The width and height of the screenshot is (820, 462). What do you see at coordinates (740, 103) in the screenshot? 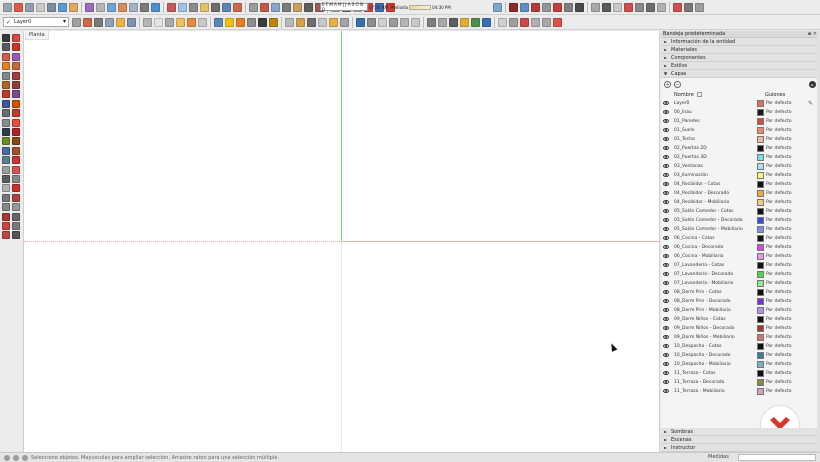
I see `layer-row: Layer0 Por defecto ✎` at bounding box center [740, 103].